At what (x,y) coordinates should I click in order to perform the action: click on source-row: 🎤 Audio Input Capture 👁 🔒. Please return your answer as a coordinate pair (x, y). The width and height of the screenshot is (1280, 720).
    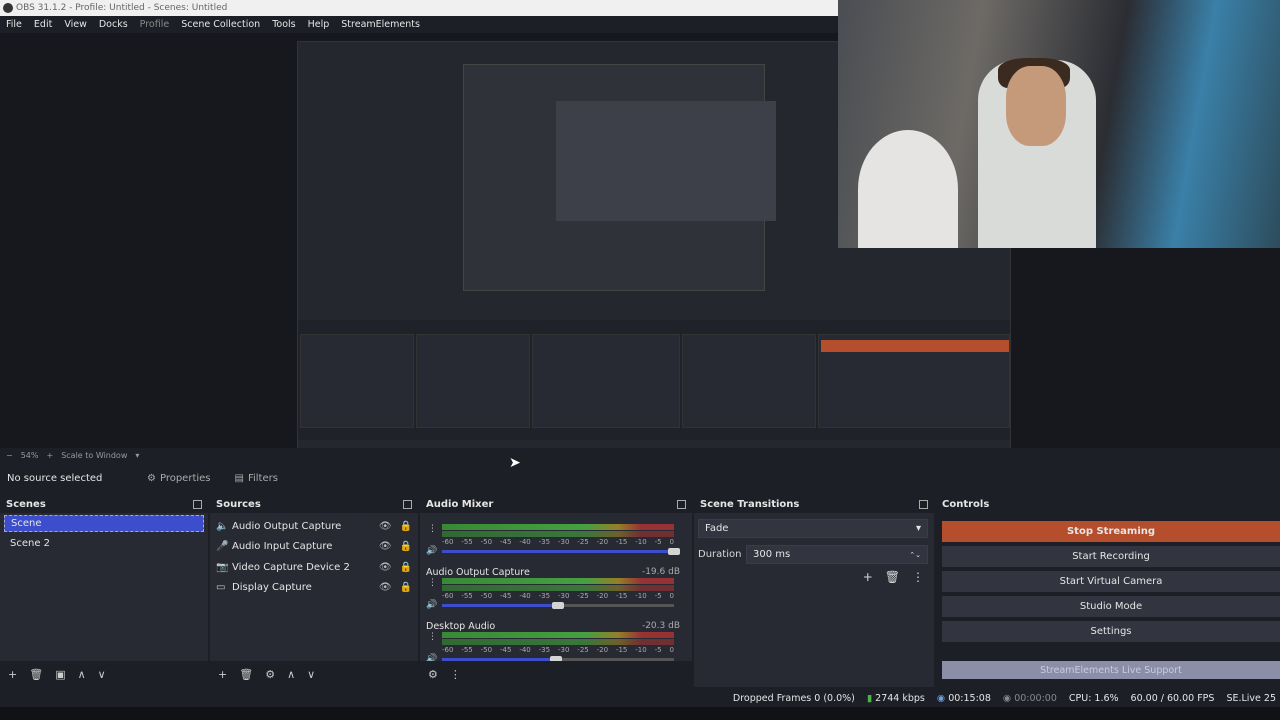
    Looking at the image, I should click on (314, 547).